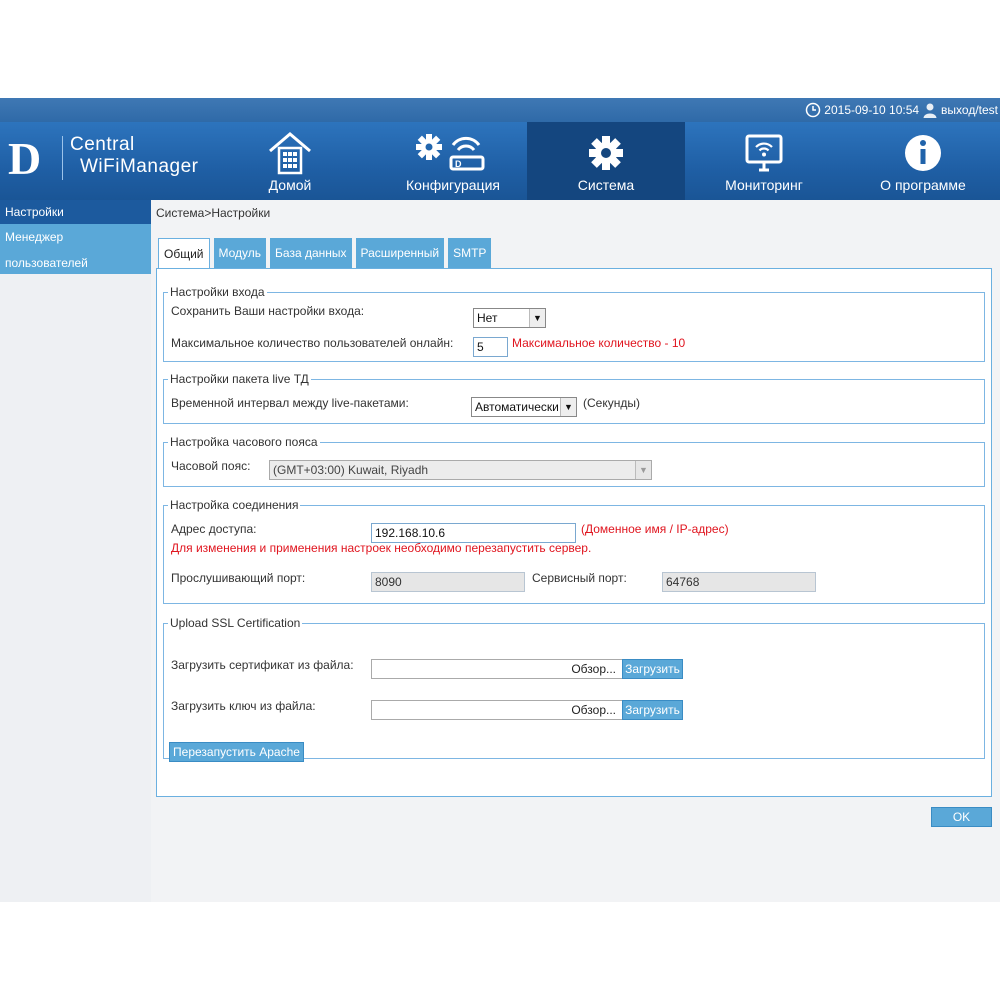  Describe the element at coordinates (923, 153) in the screenshot. I see `info-icon` at that location.